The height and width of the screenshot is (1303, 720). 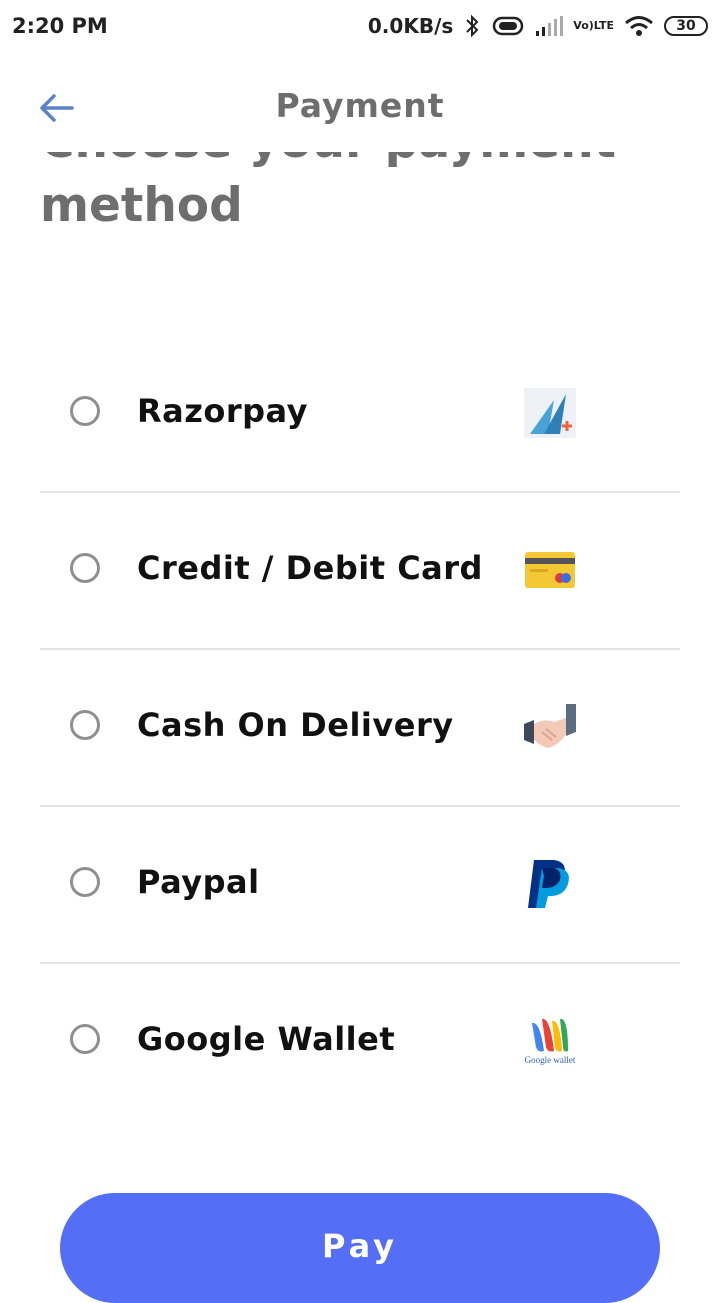 I want to click on network-speed: 0.0KB/s, so click(x=410, y=26).